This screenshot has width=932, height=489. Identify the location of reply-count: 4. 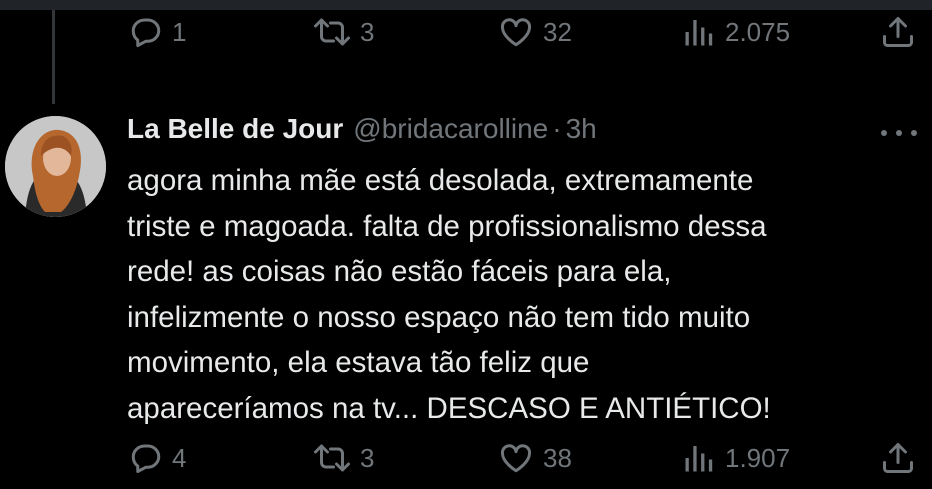
(179, 457).